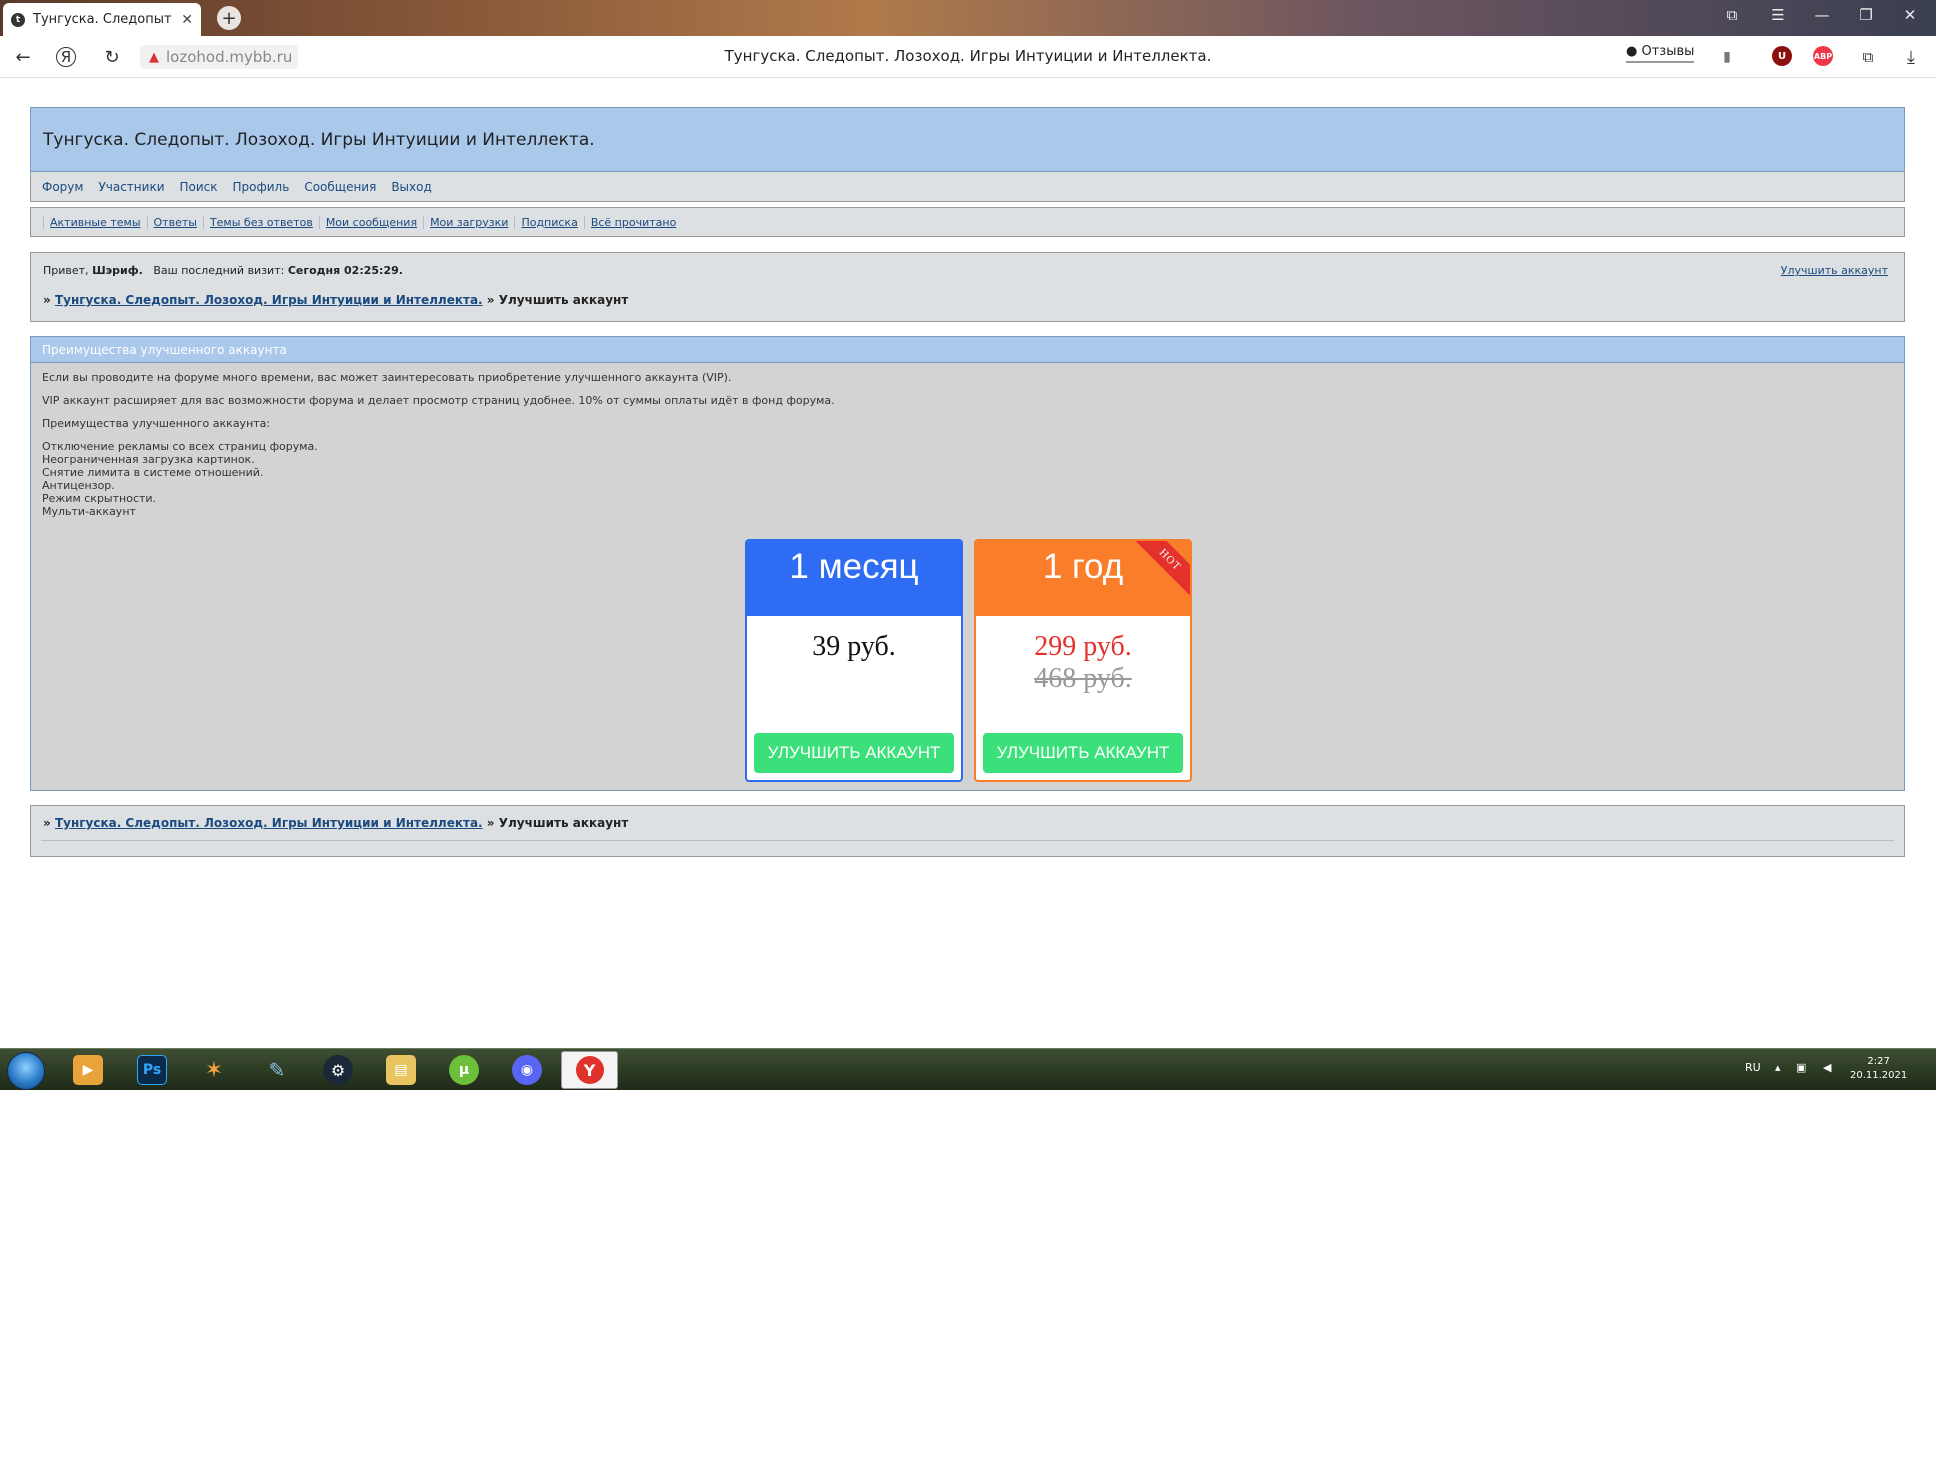 This screenshot has height=1468, width=1936. Describe the element at coordinates (340, 187) in the screenshot. I see `menu-messages: Сообщения` at that location.